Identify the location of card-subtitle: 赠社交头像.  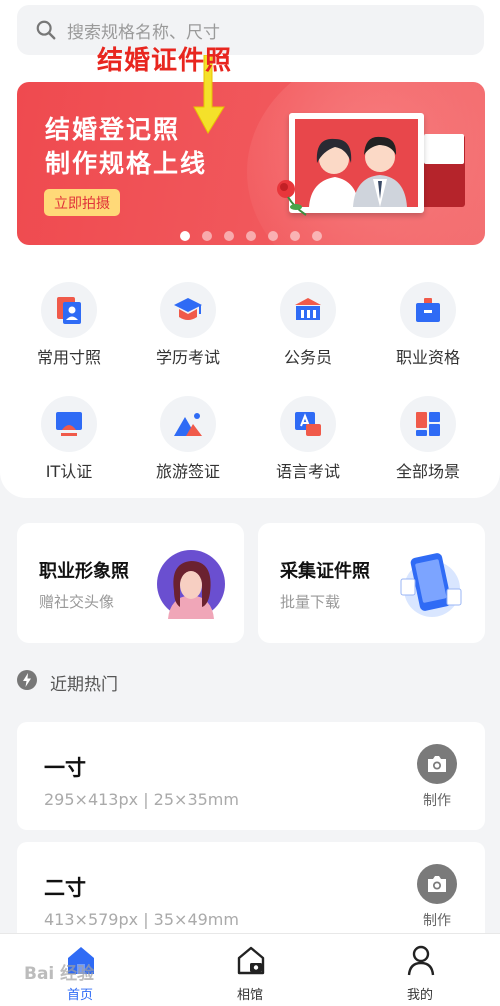
(77, 602).